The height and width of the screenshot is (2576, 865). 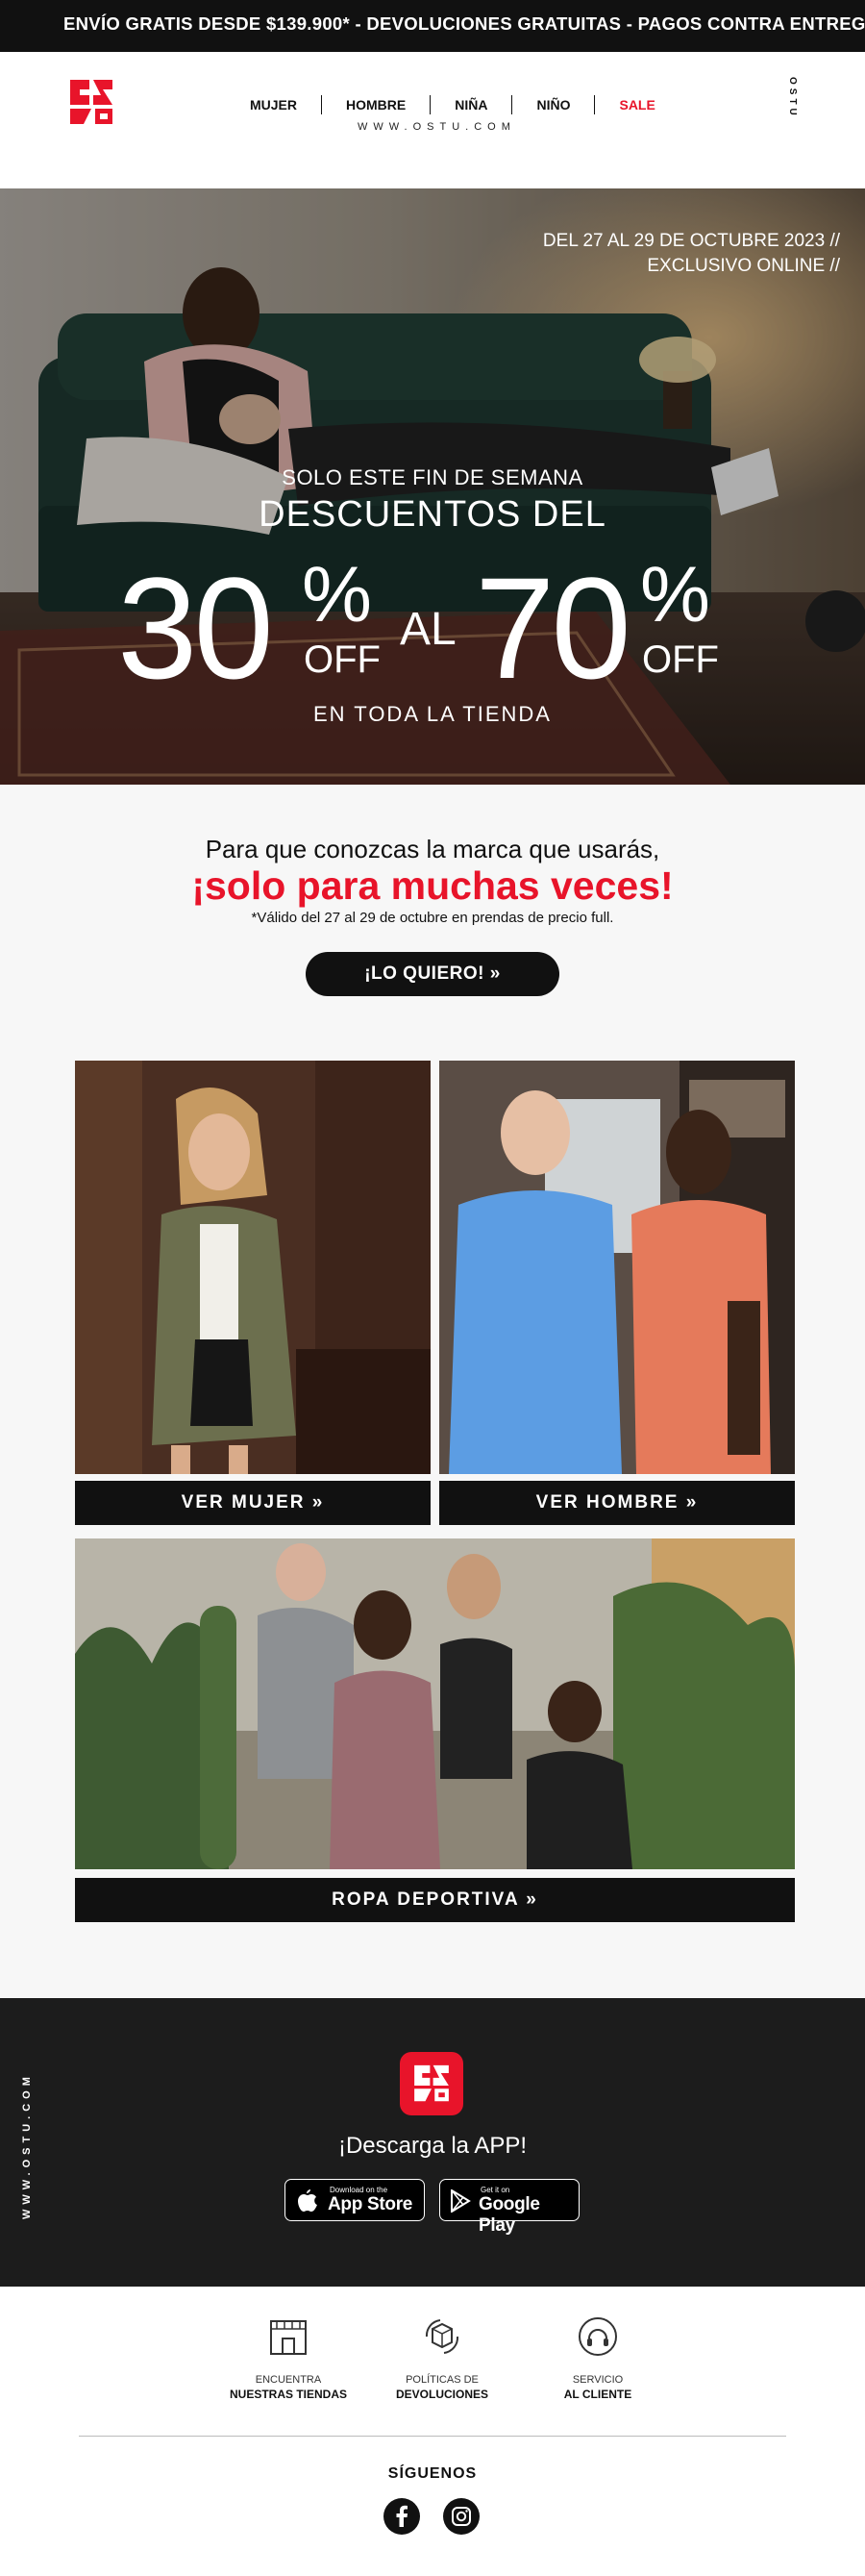 What do you see at coordinates (432, 2436) in the screenshot?
I see `footer-divider` at bounding box center [432, 2436].